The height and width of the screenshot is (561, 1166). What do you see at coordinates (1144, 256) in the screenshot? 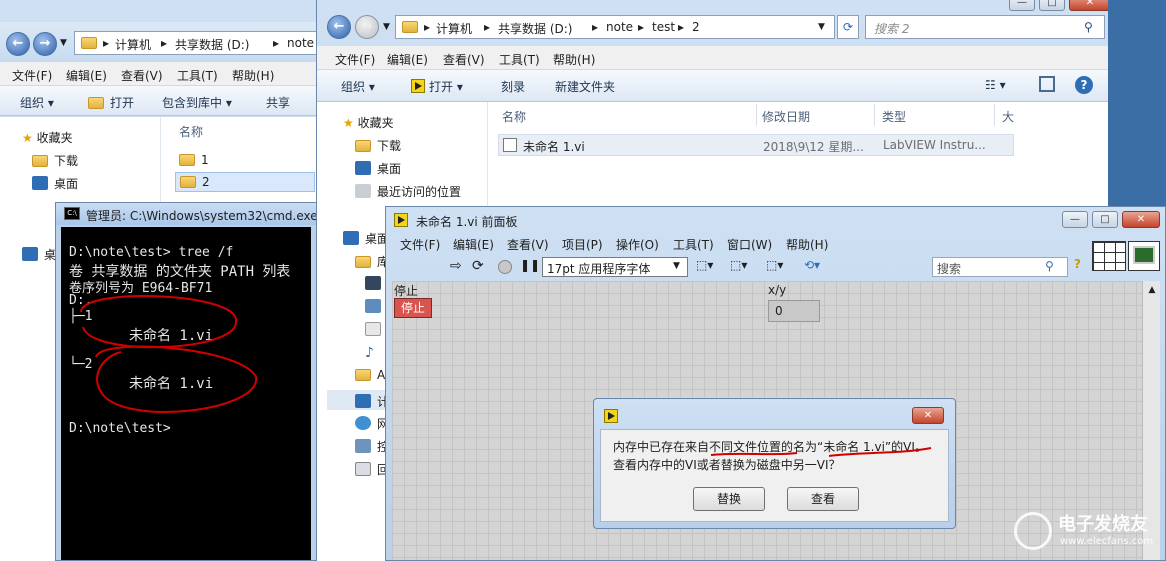
I see `vi-icon` at bounding box center [1144, 256].